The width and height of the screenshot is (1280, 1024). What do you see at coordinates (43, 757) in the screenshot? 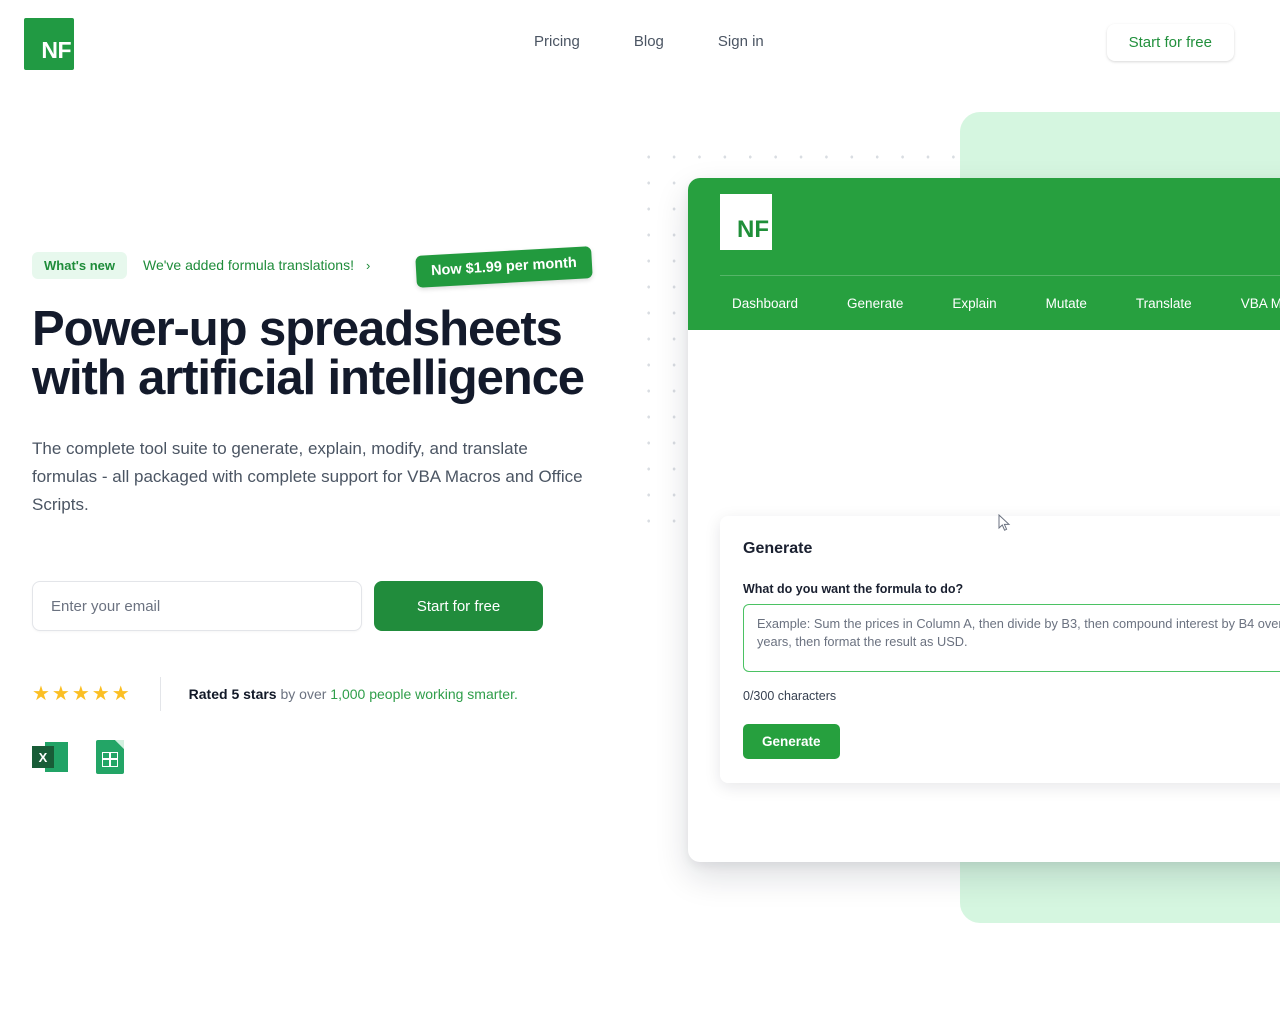
I see `excel-icon-letter: X` at bounding box center [43, 757].